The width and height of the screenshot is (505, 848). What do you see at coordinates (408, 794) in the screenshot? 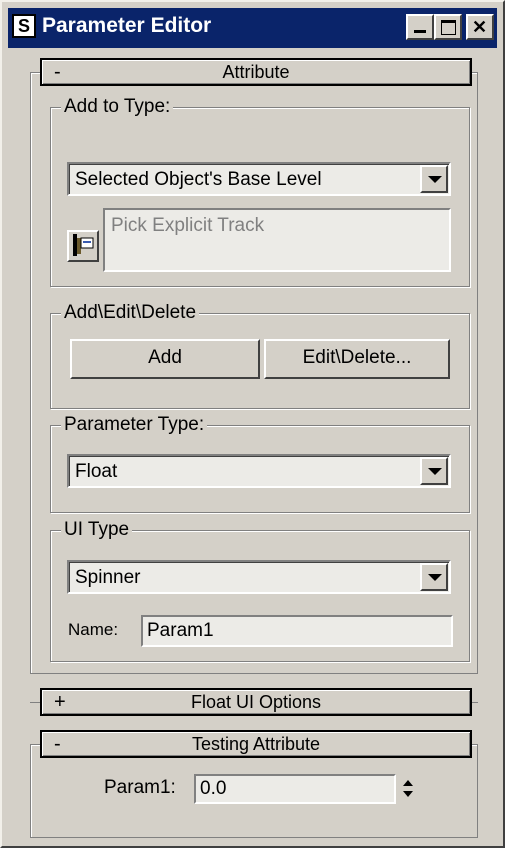
I see `spinner-down-icon` at bounding box center [408, 794].